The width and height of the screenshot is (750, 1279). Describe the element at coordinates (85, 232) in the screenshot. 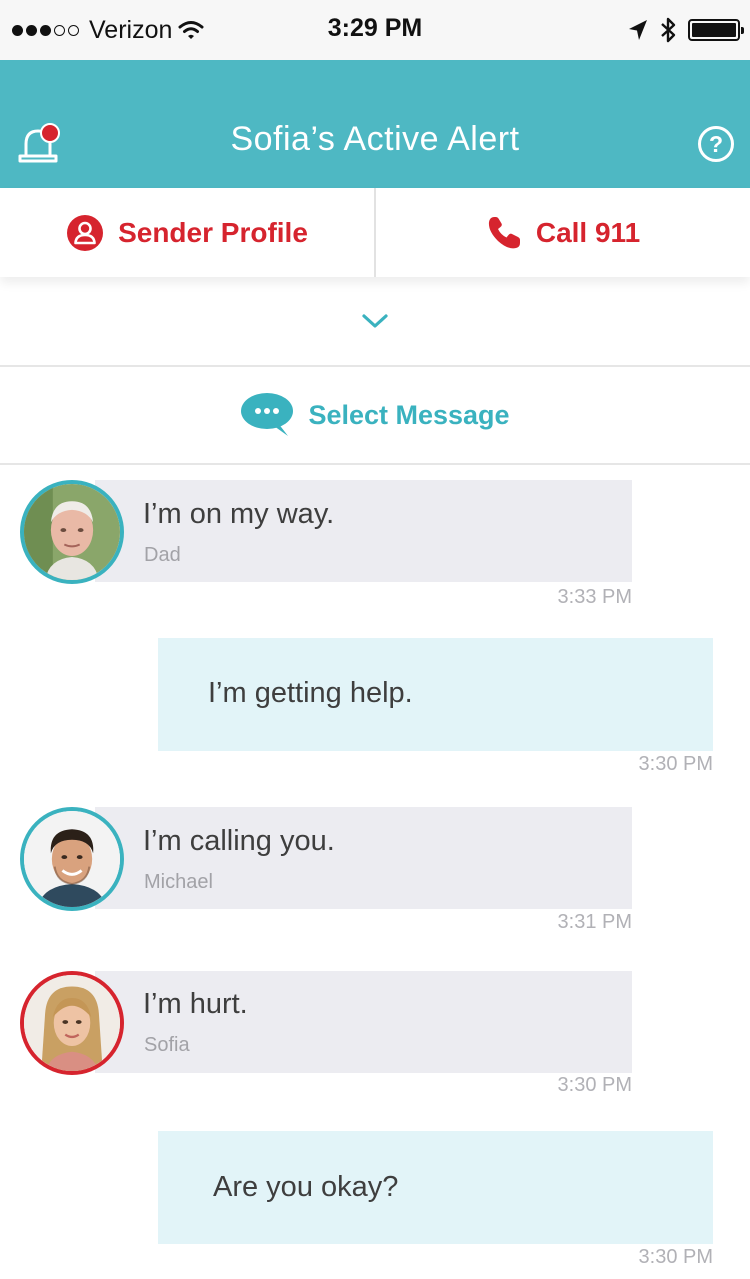

I see `profile-icon` at that location.